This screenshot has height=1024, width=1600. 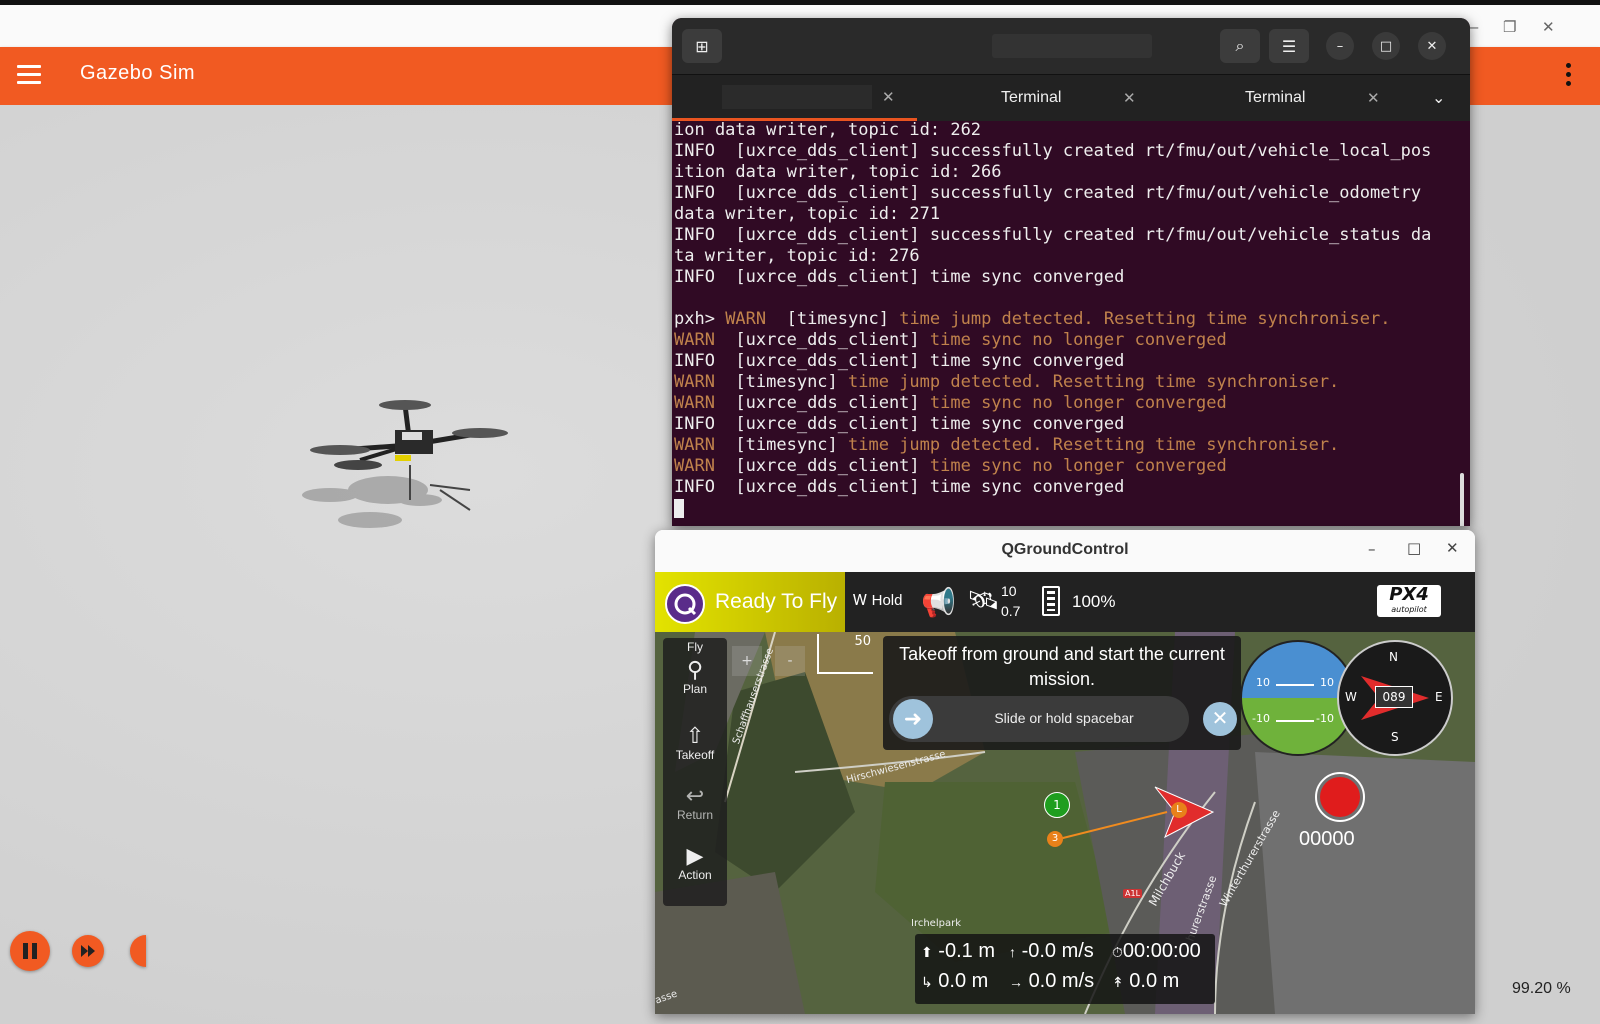 I want to click on flight-mode-selector: Ꮃ Hold, so click(x=877, y=600).